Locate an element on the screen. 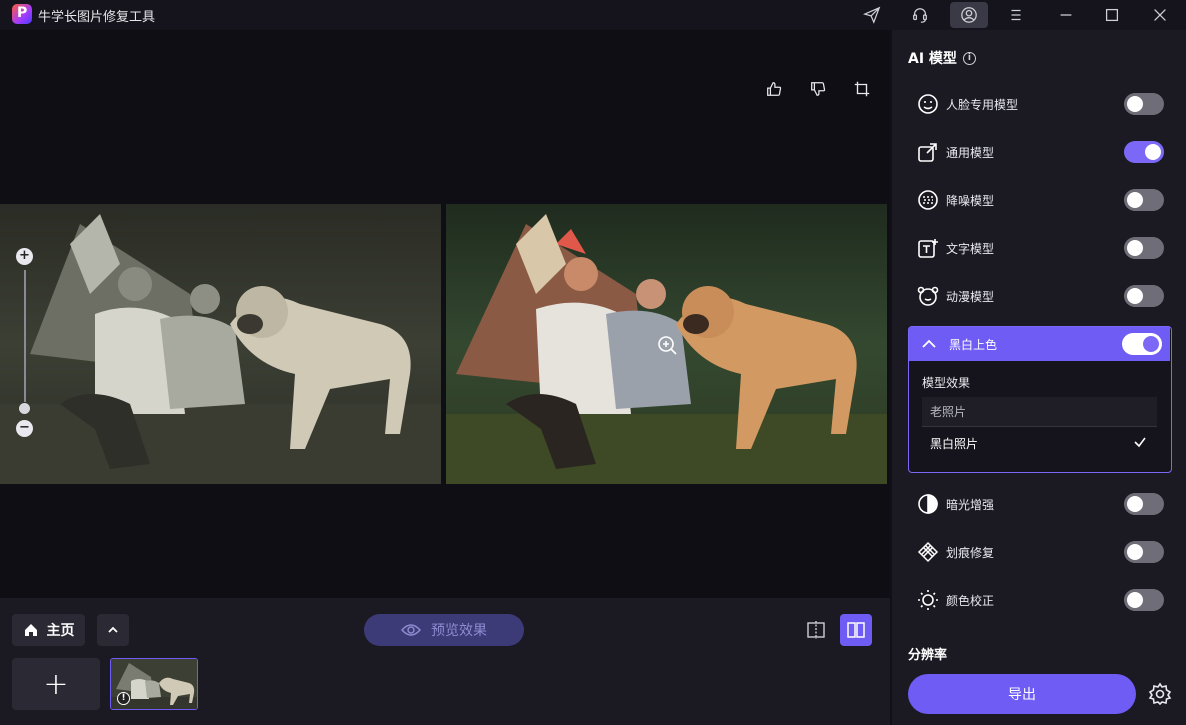 The height and width of the screenshot is (725, 1186). split-view-icon is located at coordinates (816, 630).